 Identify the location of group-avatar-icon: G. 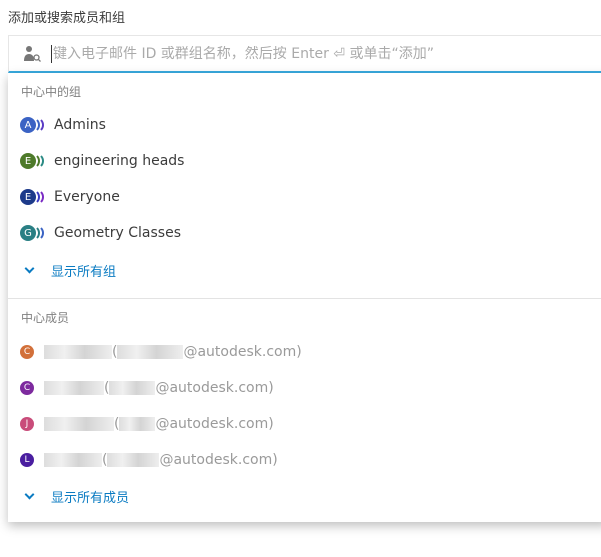
(33, 233).